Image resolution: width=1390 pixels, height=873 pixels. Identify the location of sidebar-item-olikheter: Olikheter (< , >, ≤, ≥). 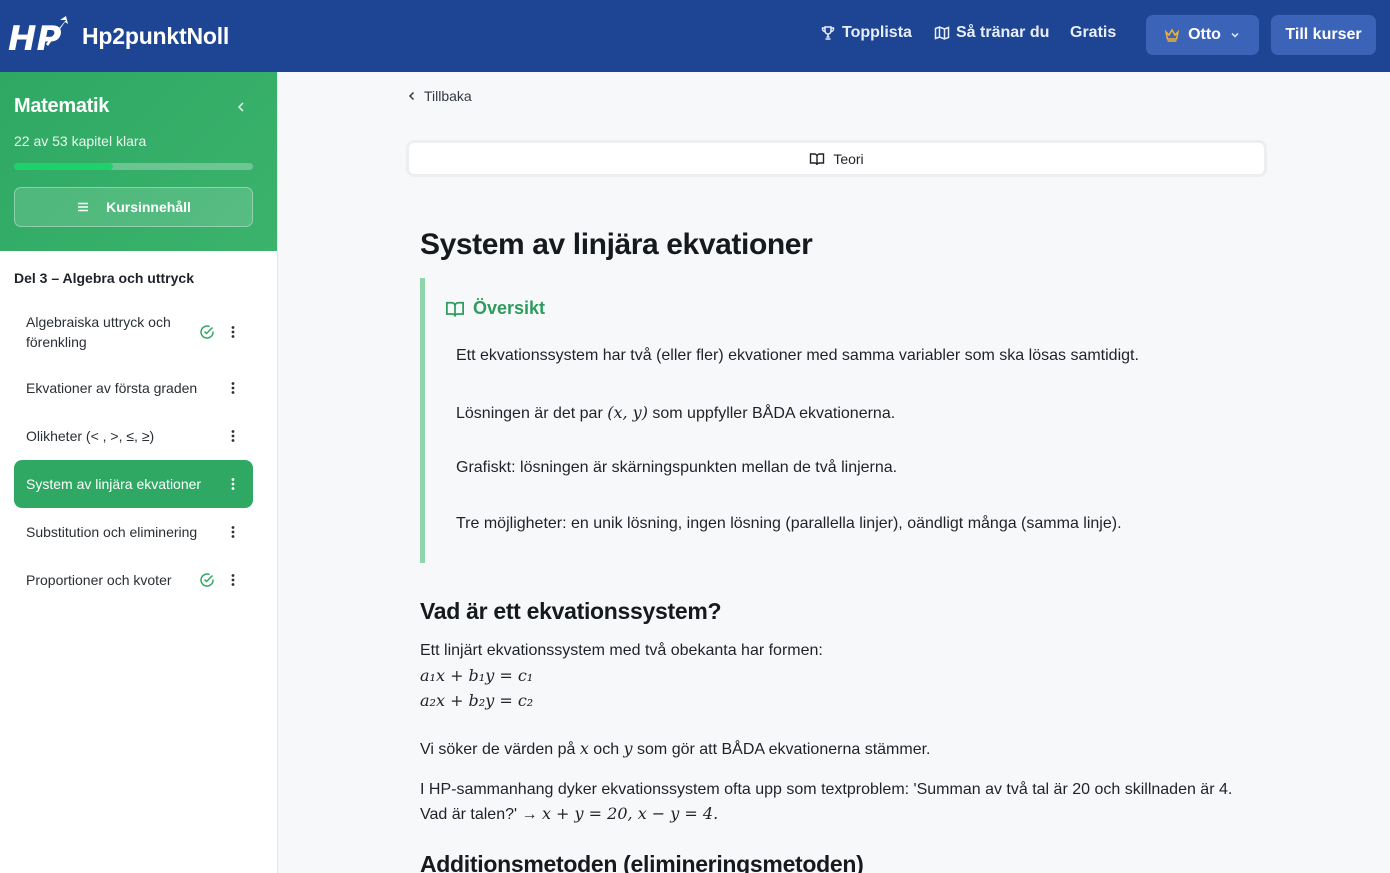
(133, 436).